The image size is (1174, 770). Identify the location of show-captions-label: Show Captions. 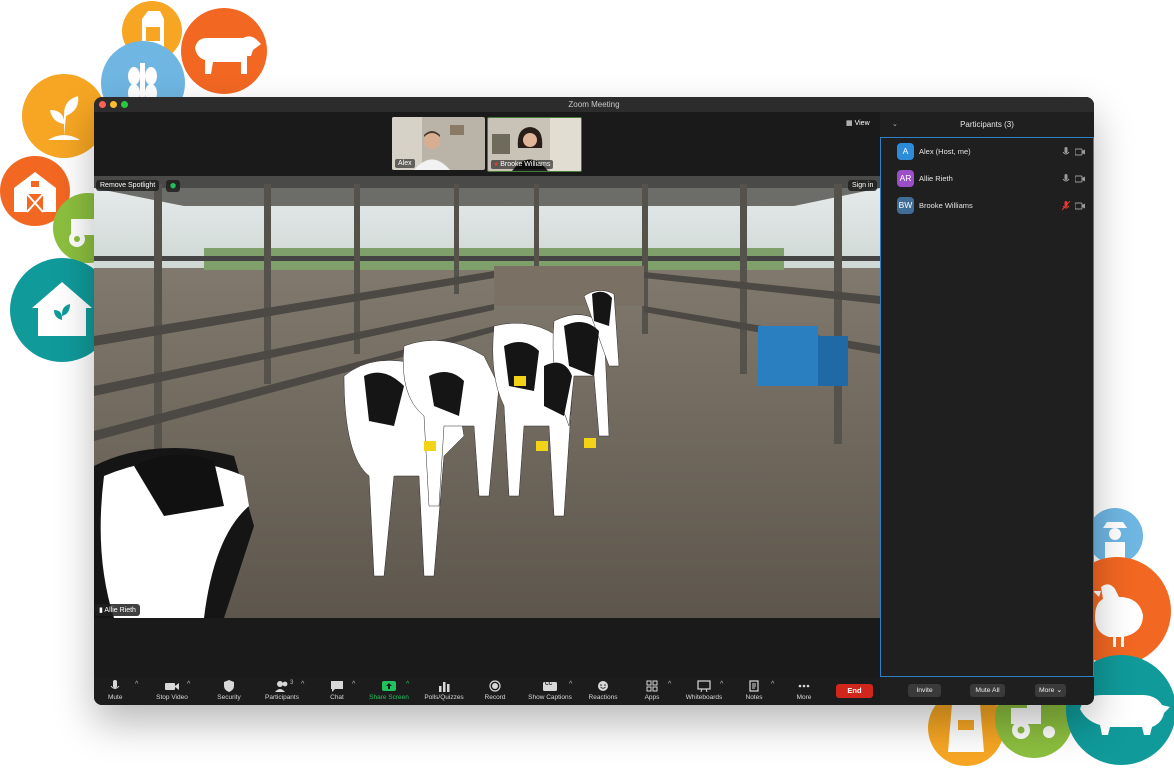
(550, 697).